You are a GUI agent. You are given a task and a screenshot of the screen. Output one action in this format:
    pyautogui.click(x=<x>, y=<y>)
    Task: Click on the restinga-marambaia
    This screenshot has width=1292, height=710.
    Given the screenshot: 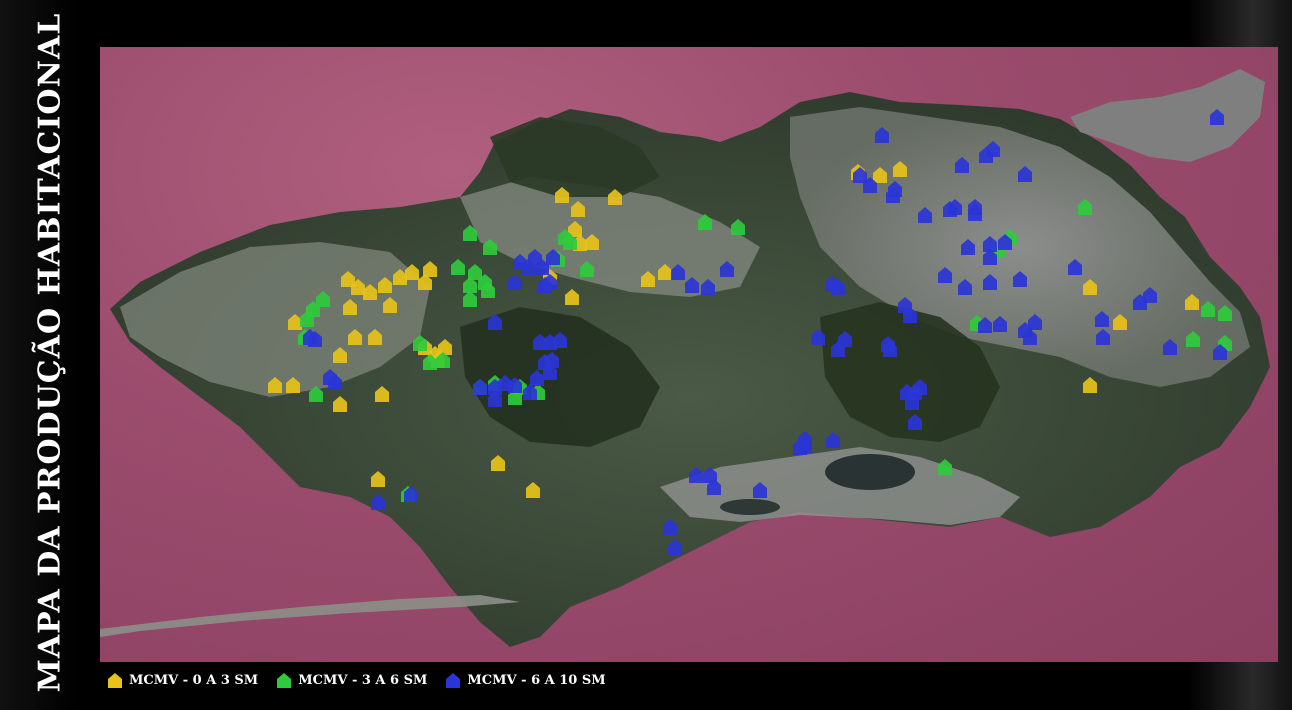 What is the action you would take?
    pyautogui.click(x=310, y=616)
    